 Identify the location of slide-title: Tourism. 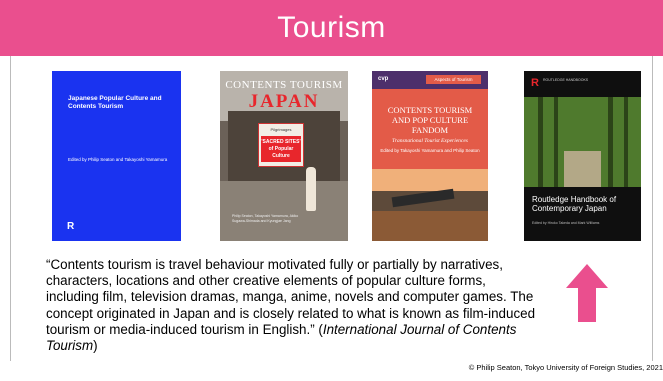
(331, 27).